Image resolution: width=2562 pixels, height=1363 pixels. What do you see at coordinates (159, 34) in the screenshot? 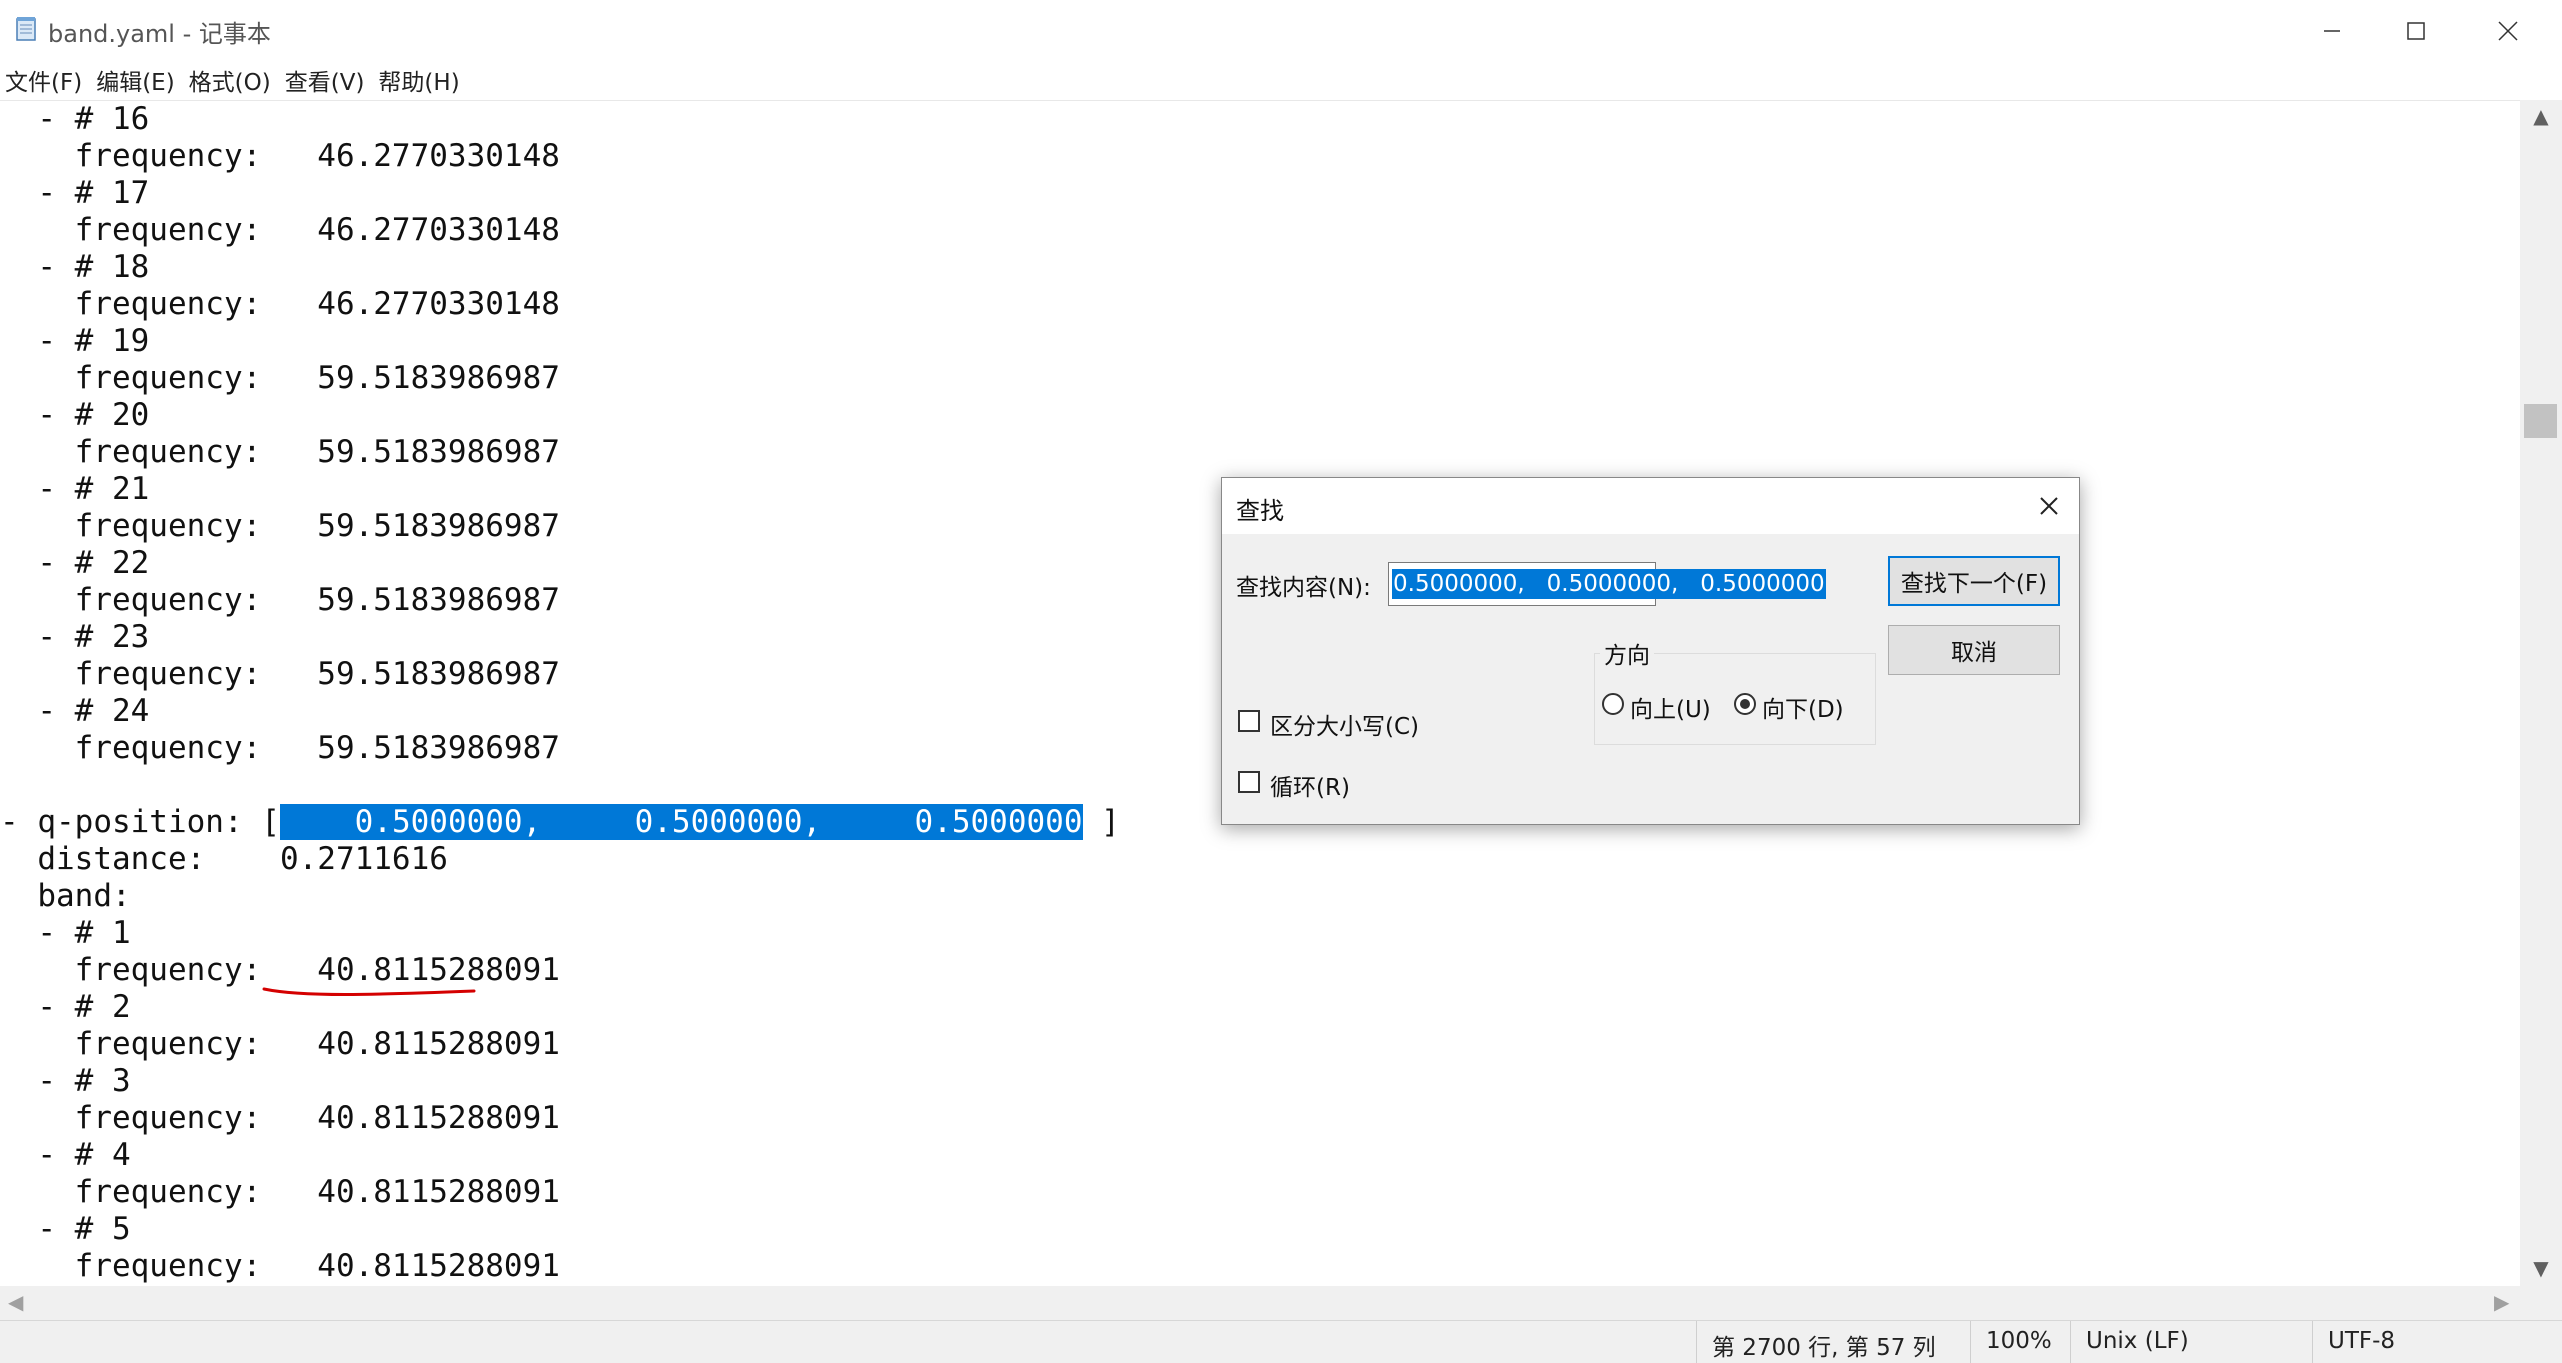
I see `window-title: band.yaml - 记事本` at bounding box center [159, 34].